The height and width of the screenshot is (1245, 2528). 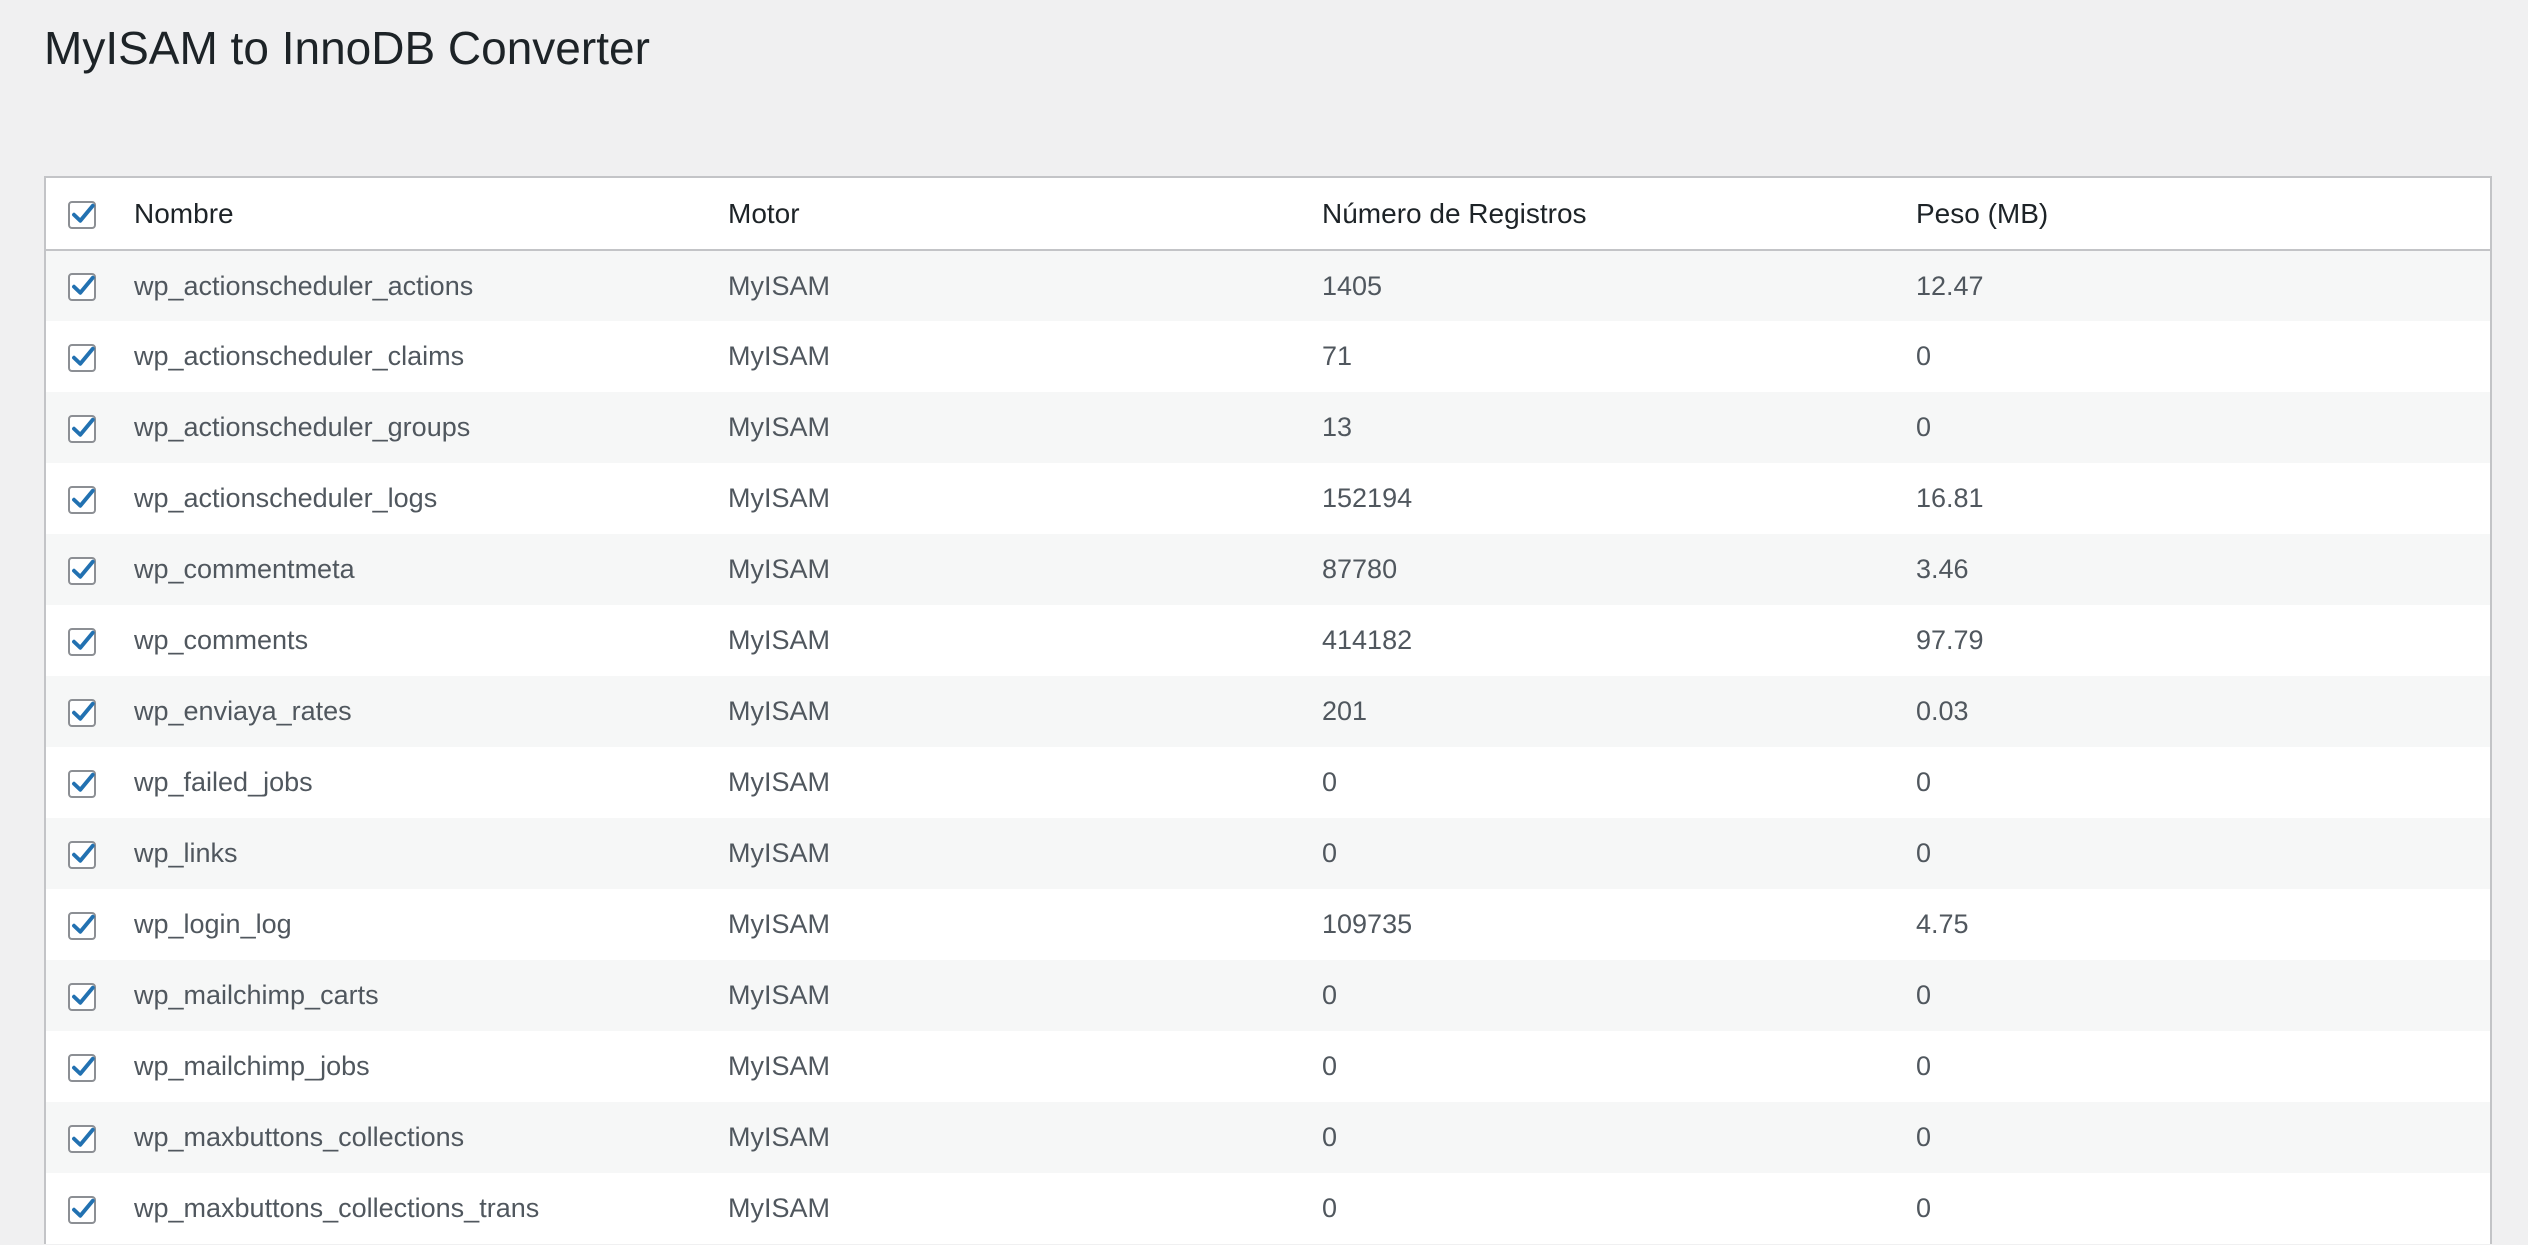 What do you see at coordinates (221, 640) in the screenshot?
I see `table-name-cell: wp_comments` at bounding box center [221, 640].